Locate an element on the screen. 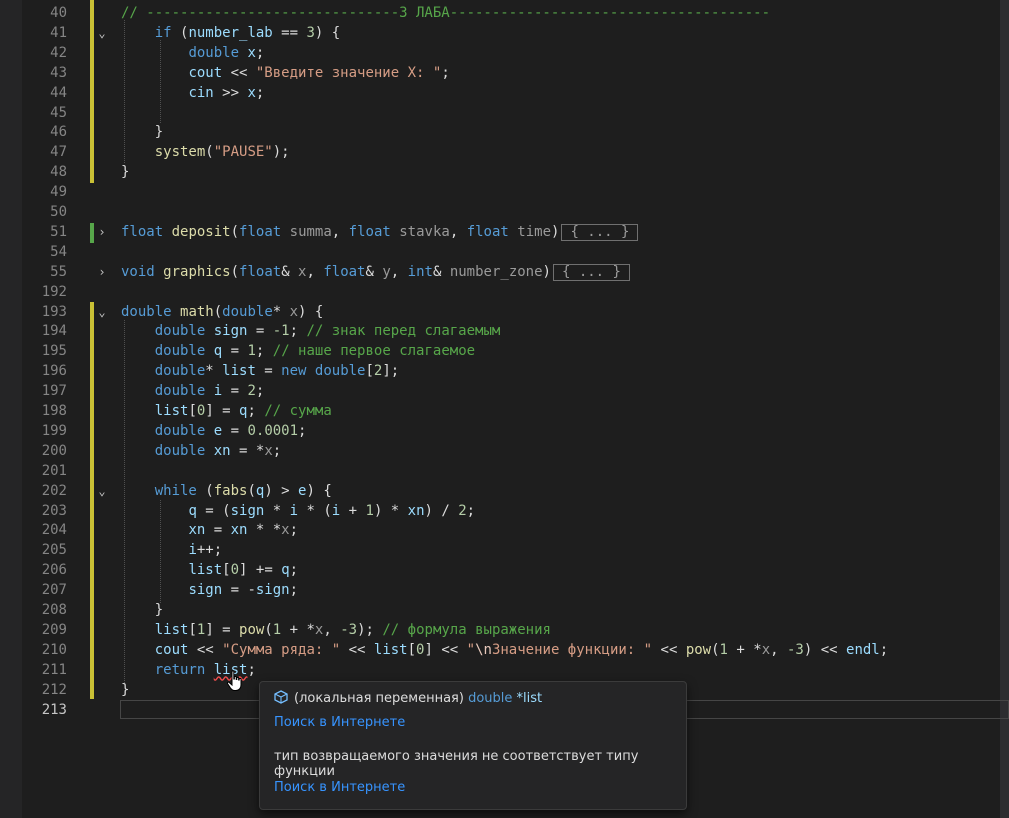 This screenshot has height=818, width=1009. line-number: 204 is located at coordinates (54, 530).